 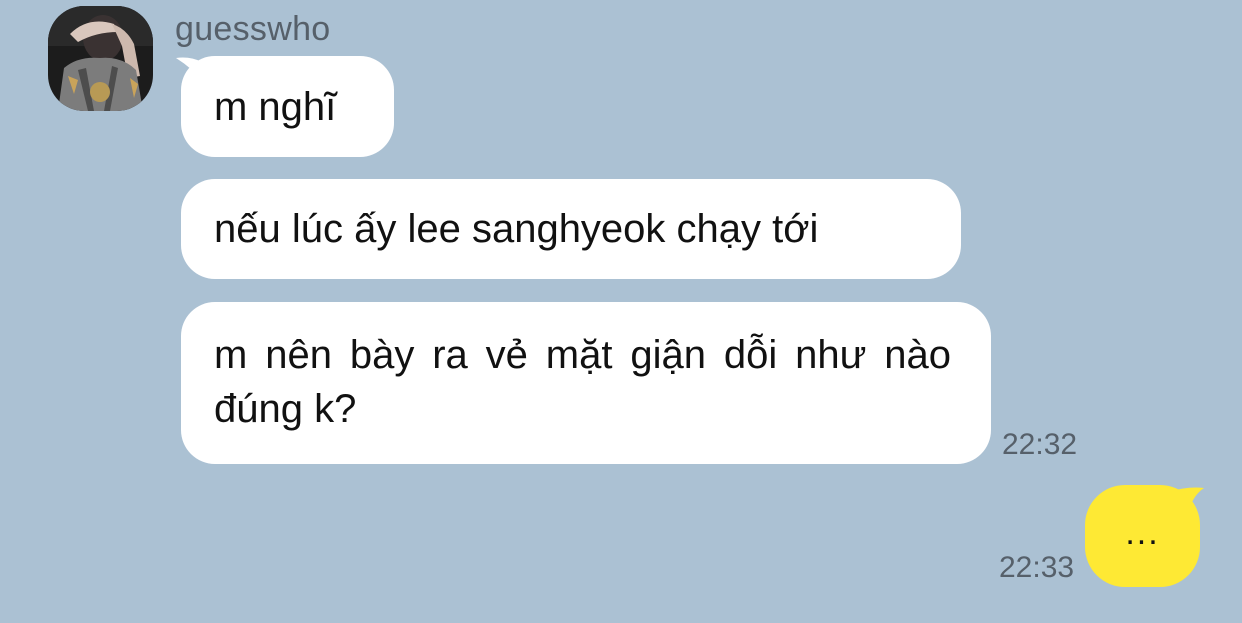 I want to click on sent-message-timestamp: 22:33, so click(x=1037, y=567).